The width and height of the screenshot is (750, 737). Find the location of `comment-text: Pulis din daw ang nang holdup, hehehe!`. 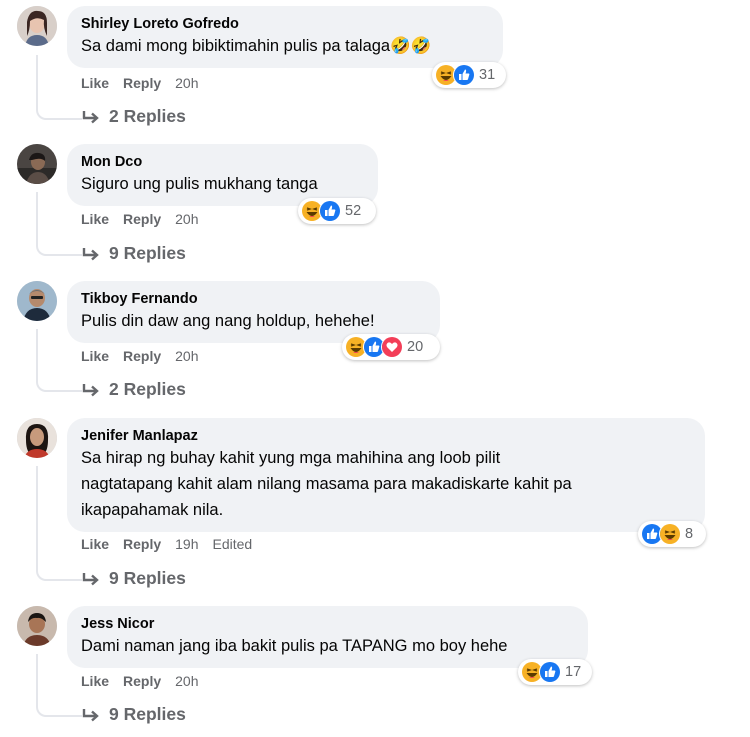

comment-text: Pulis din daw ang nang holdup, hehehe! is located at coordinates (228, 321).